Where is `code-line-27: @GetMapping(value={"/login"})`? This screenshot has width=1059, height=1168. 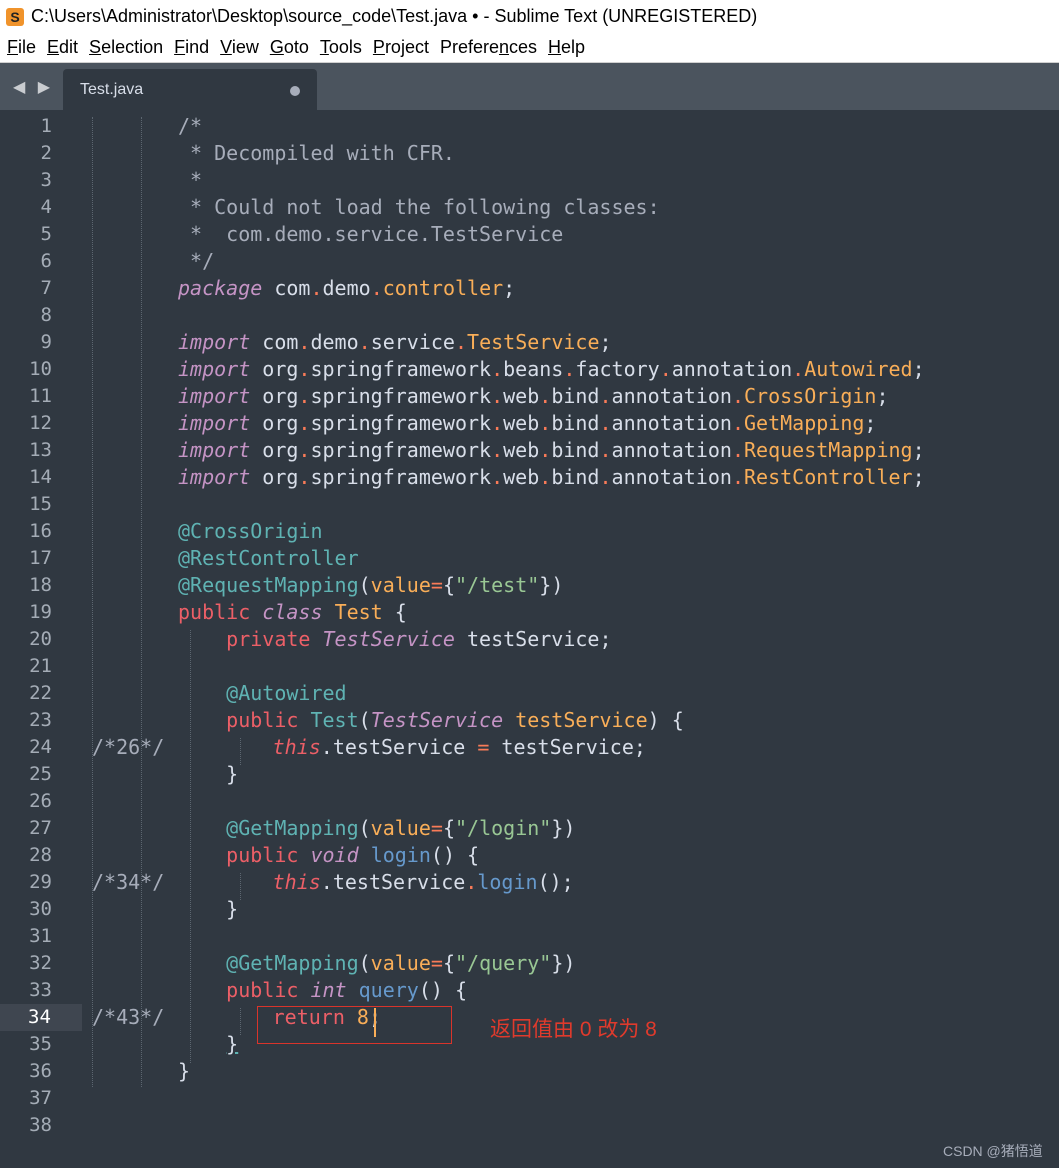 code-line-27: @GetMapping(value={"/login"}) is located at coordinates (401, 828).